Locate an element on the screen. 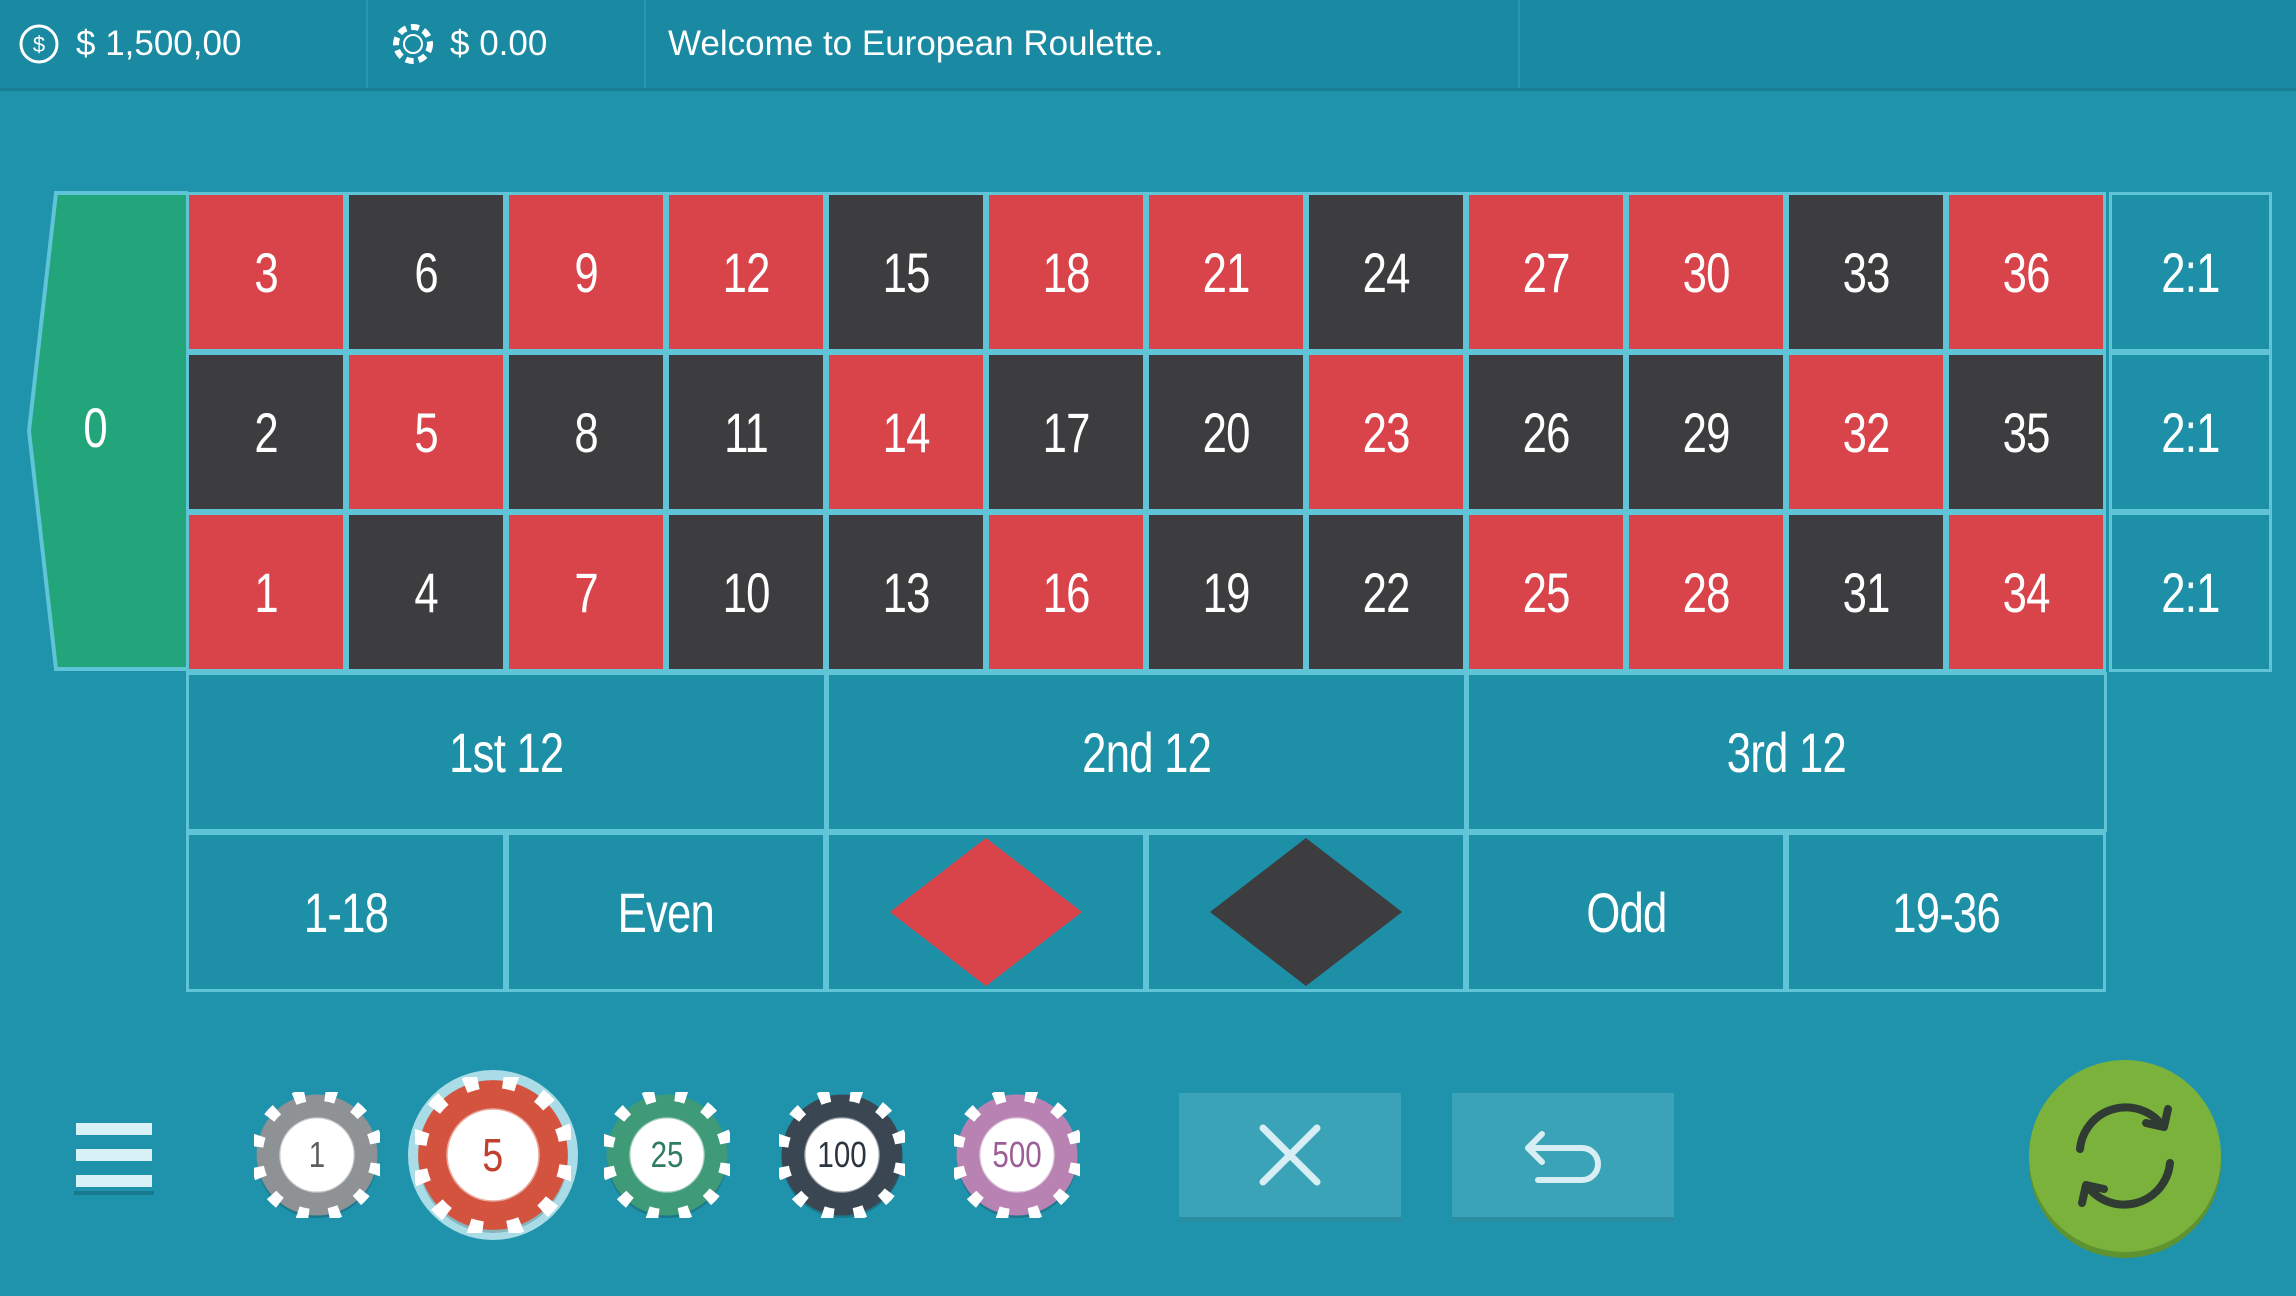 This screenshot has height=1296, width=2296. number-label: 13 is located at coordinates (906, 592).